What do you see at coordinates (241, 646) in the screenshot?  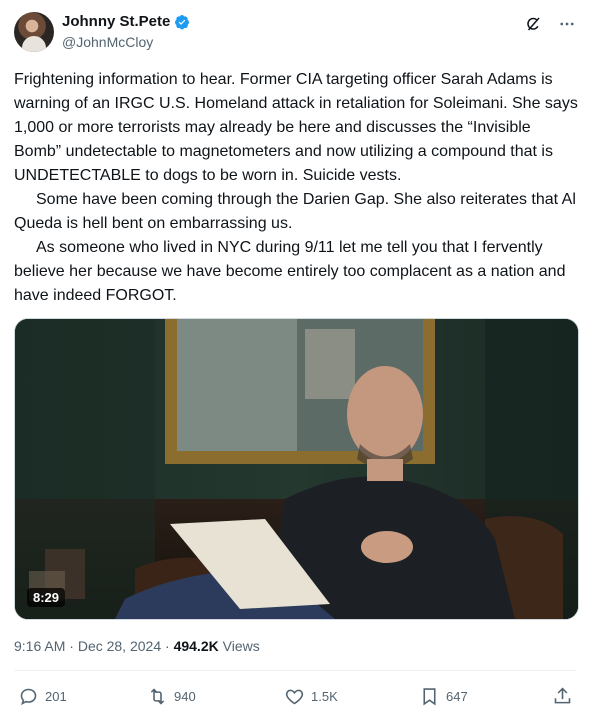 I see `views-label: Views` at bounding box center [241, 646].